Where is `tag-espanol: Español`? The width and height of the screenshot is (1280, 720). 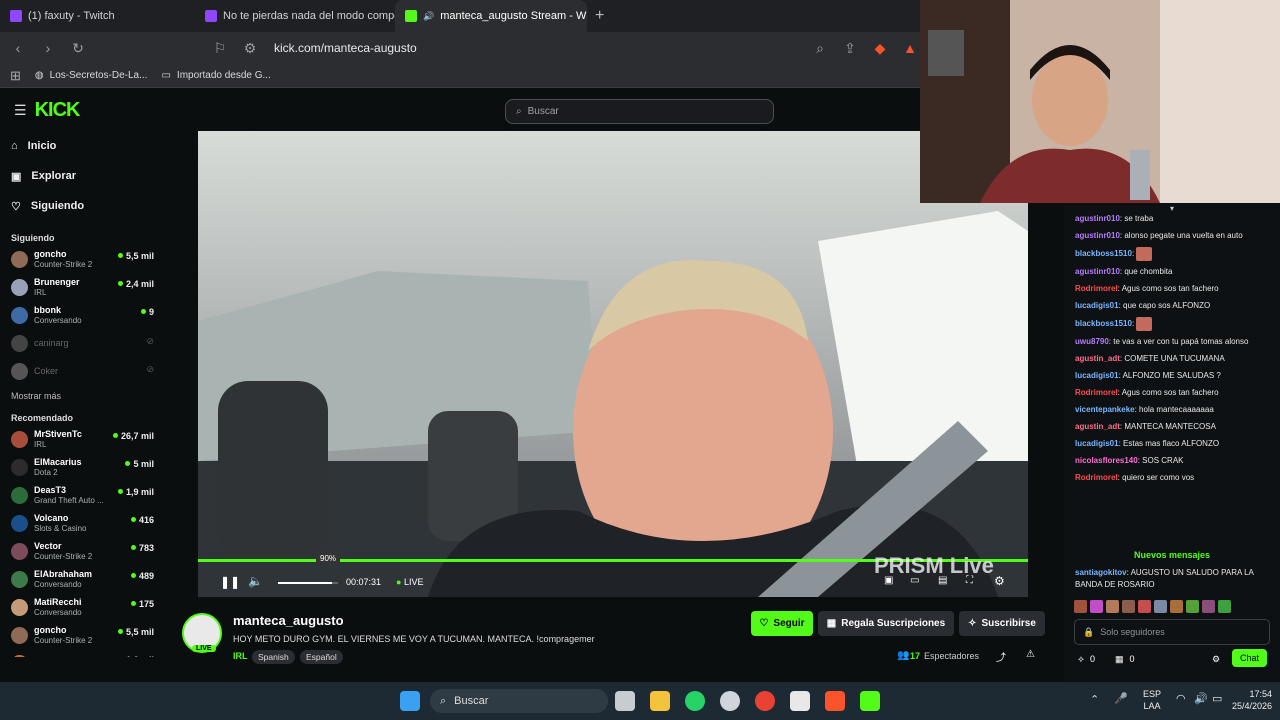 tag-espanol: Español is located at coordinates (321, 657).